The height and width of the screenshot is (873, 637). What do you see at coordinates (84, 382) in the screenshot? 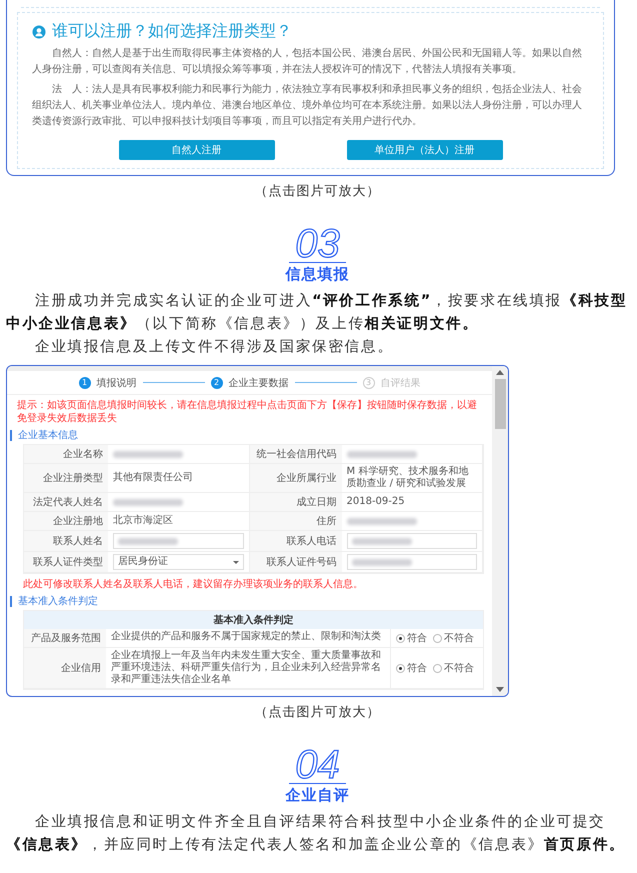
I see `step-number: 1` at bounding box center [84, 382].